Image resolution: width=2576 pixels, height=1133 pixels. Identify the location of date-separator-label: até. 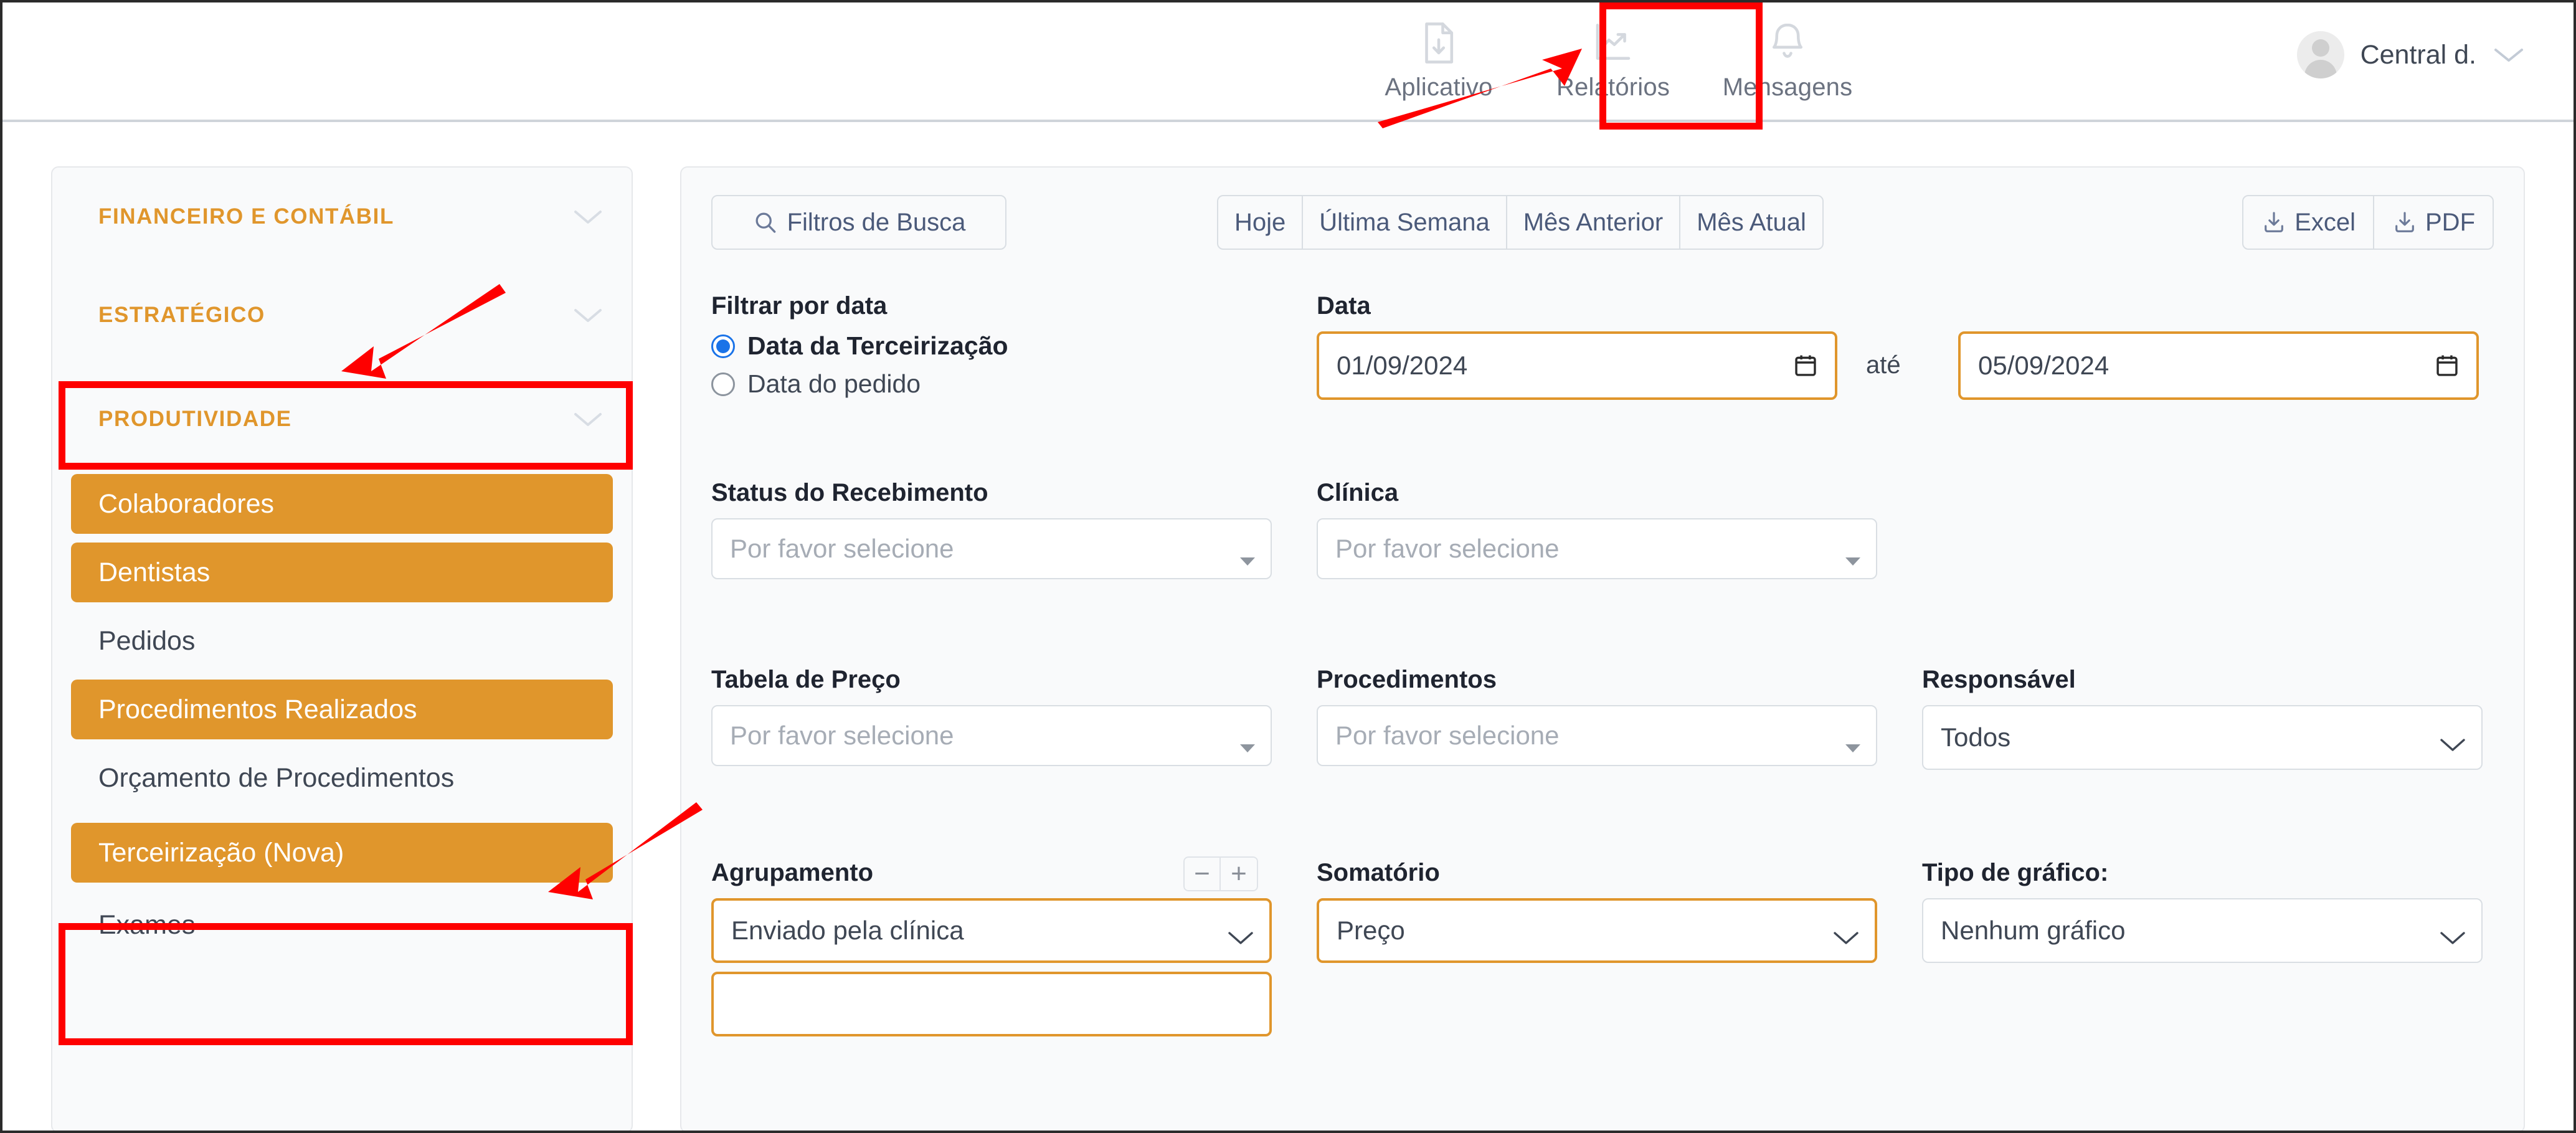
(1883, 365).